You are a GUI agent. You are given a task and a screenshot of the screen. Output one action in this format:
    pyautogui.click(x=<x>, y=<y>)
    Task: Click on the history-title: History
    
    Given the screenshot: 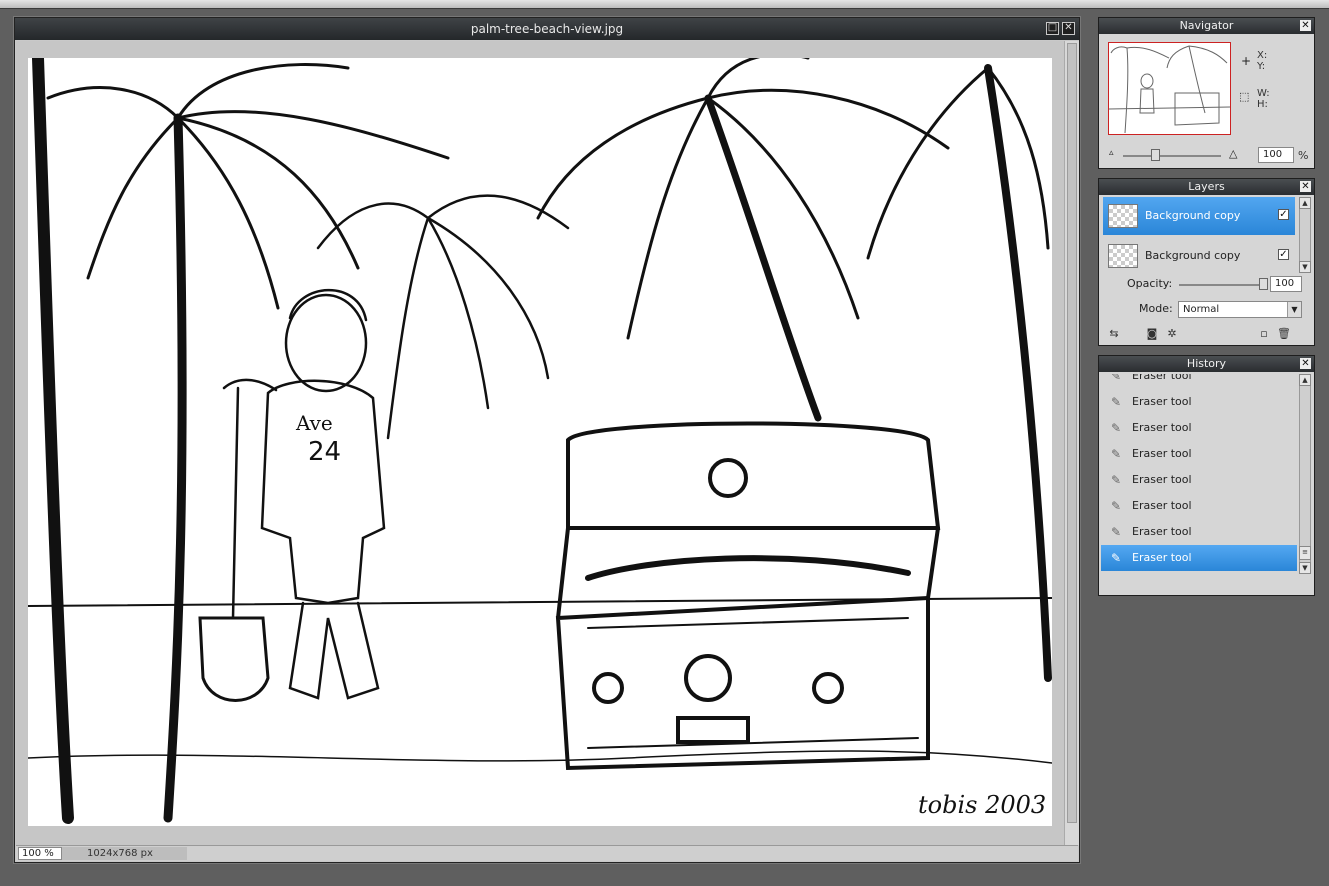 What is the action you would take?
    pyautogui.click(x=1206, y=363)
    